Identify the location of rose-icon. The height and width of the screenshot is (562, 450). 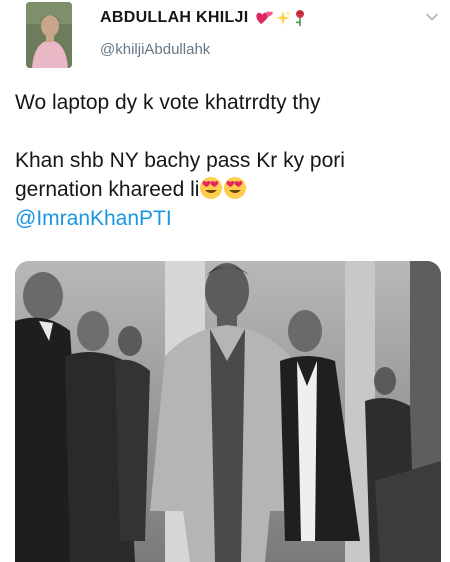
(299, 18).